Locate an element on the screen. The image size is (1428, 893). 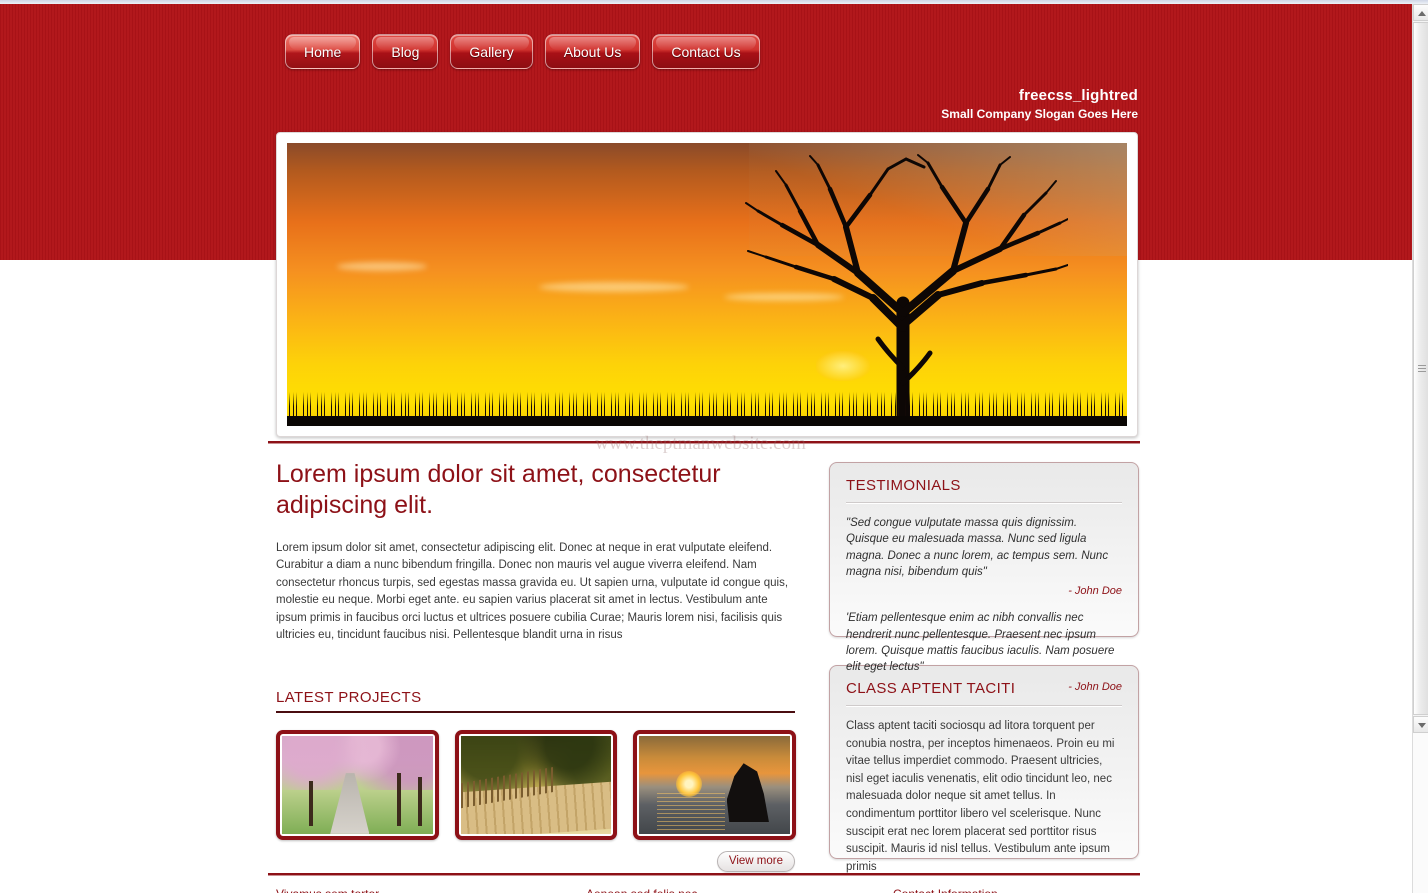
nav-item-home: Home is located at coordinates (323, 51).